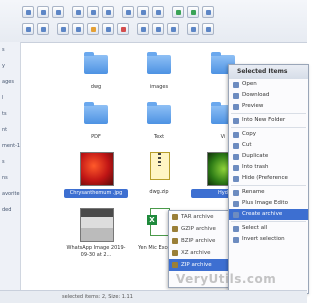 The height and width of the screenshot is (303, 320). I want to click on select-all-icon, so click(236, 228).